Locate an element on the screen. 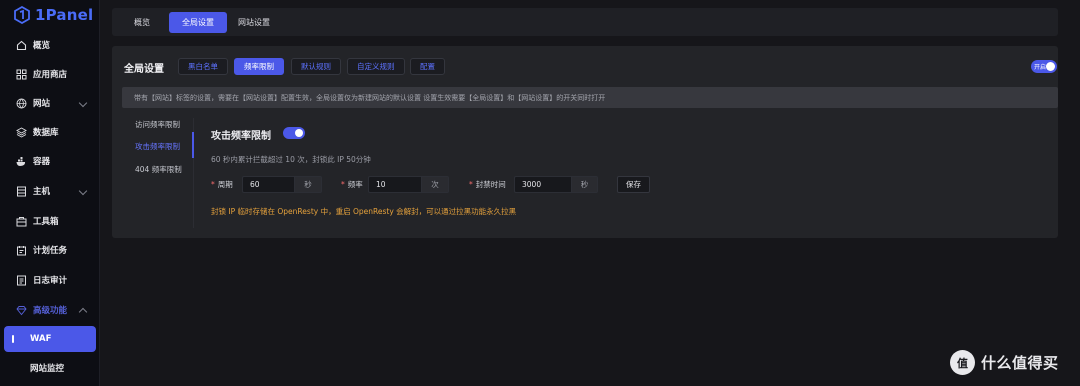 The image size is (1080, 386). sidebar-item-label: 应用商店 is located at coordinates (50, 75).